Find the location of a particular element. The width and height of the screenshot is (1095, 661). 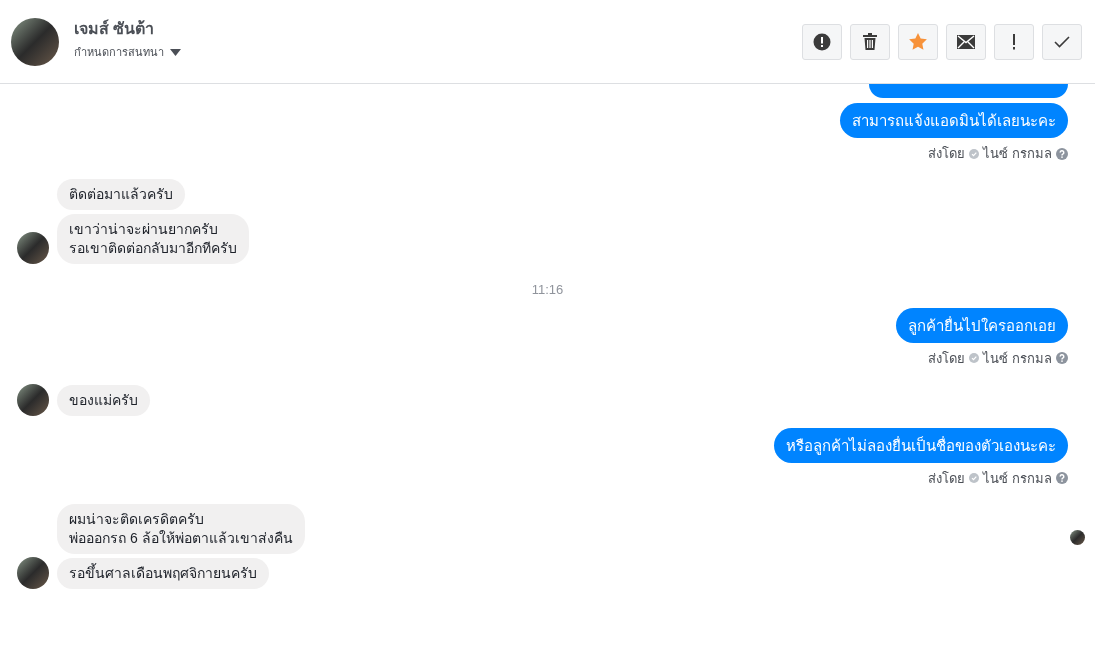

contact-name: เจมส์ ซันต้า is located at coordinates (115, 28).